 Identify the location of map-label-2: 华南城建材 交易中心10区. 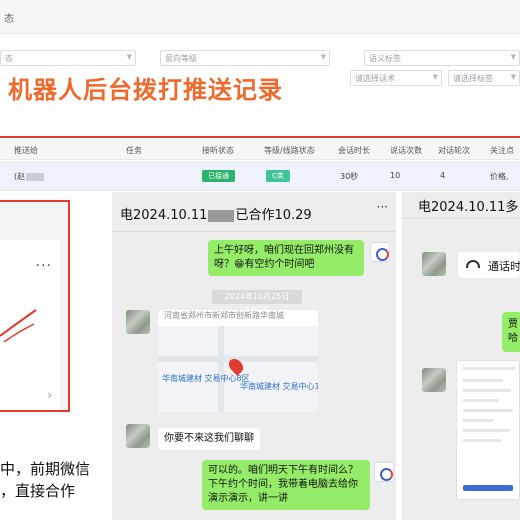
(279, 386).